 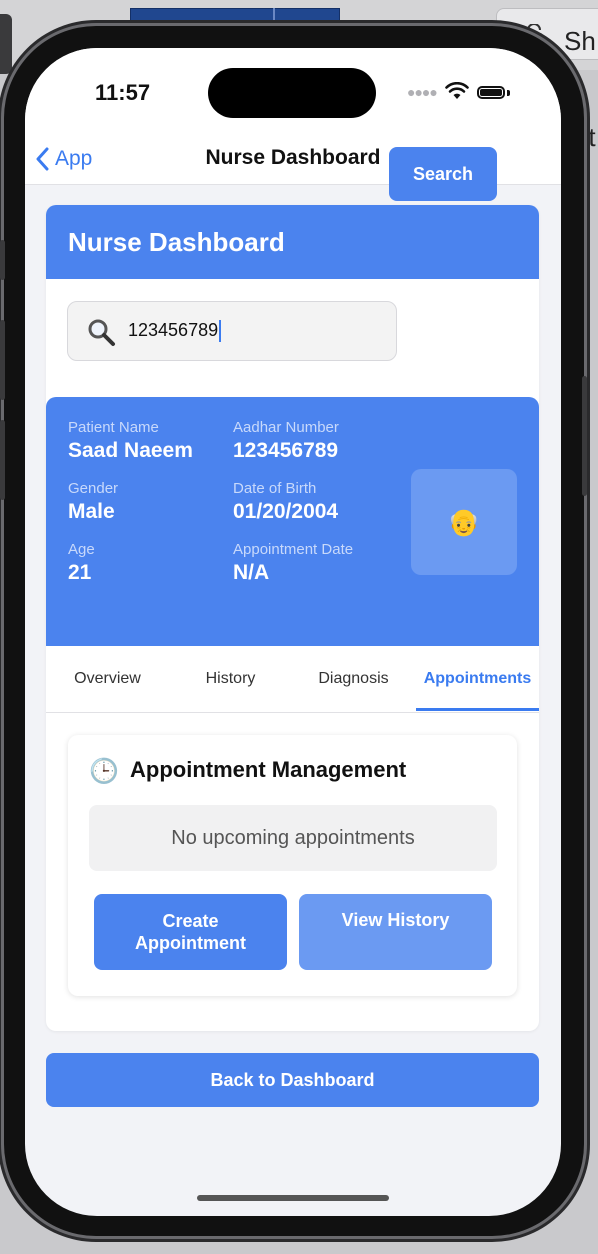 What do you see at coordinates (104, 771) in the screenshot?
I see `clock-icon: 🕒` at bounding box center [104, 771].